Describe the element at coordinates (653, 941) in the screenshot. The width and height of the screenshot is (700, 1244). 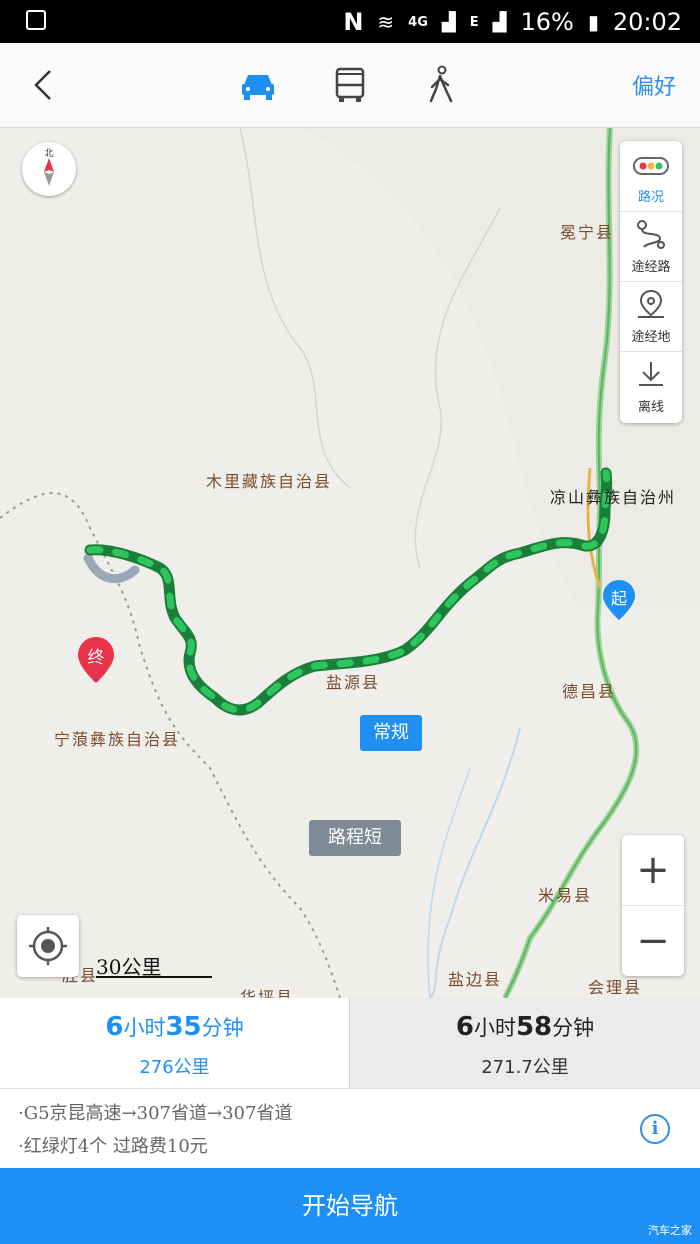
I see `zoom-out-button: −` at that location.